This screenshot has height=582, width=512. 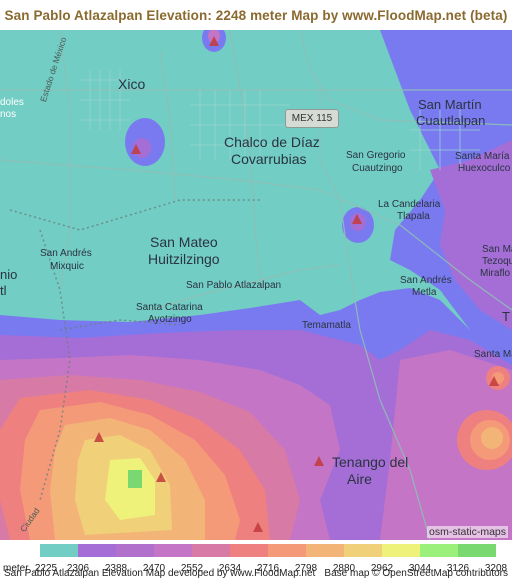 I want to click on place-san-andres-metla-line2: Metla, so click(x=424, y=292).